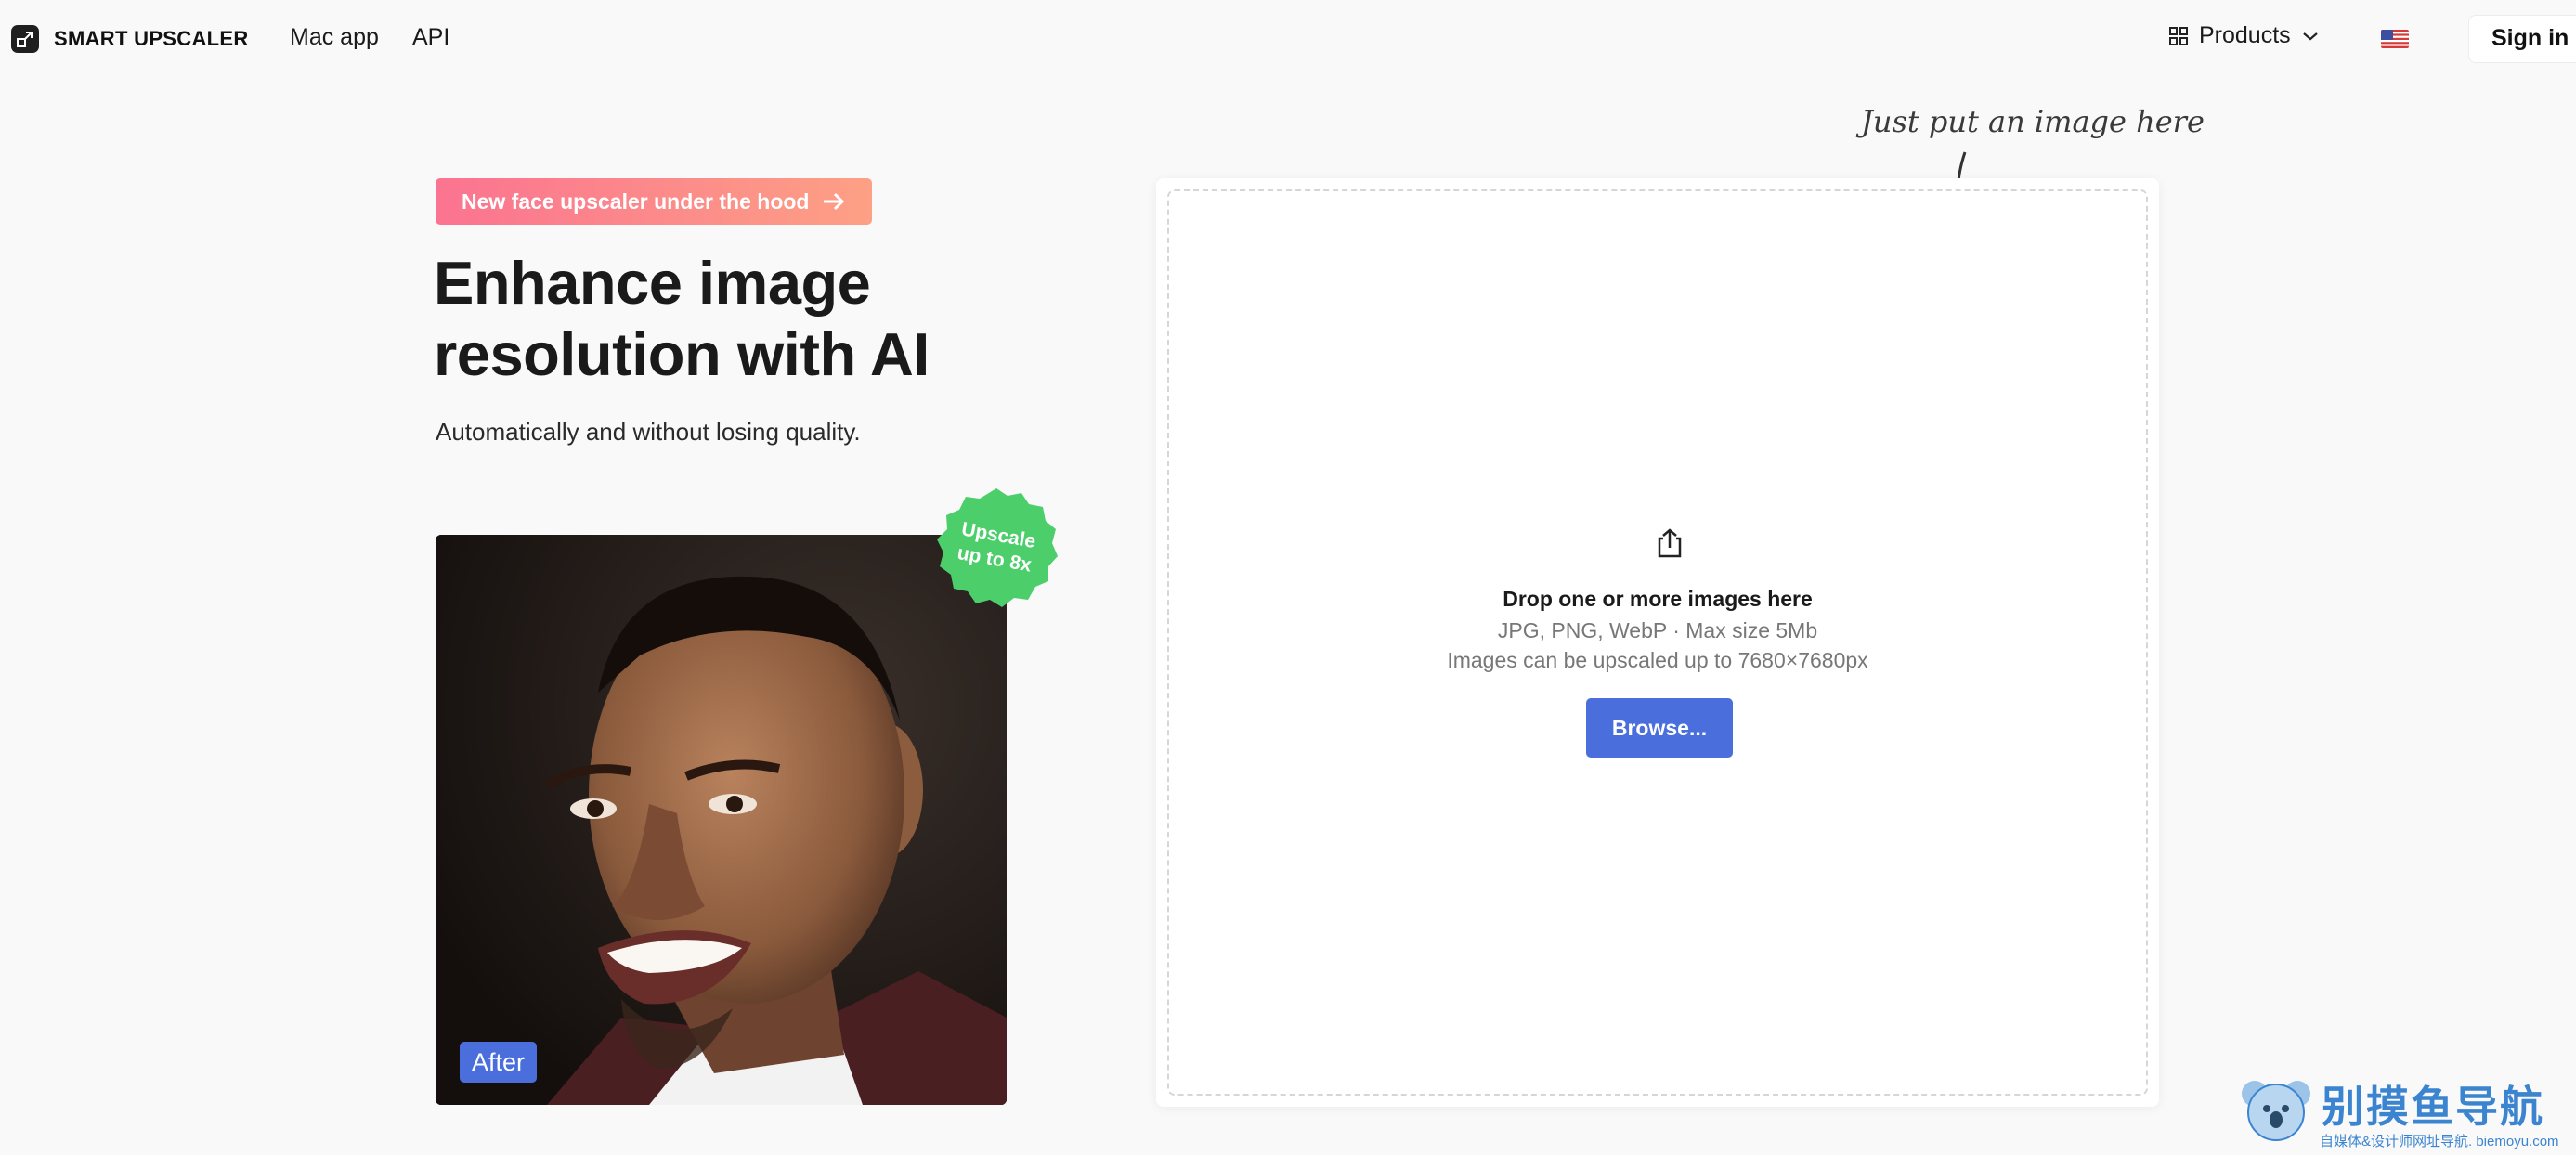 Image resolution: width=2576 pixels, height=1155 pixels. What do you see at coordinates (25, 39) in the screenshot?
I see `logo-icon` at bounding box center [25, 39].